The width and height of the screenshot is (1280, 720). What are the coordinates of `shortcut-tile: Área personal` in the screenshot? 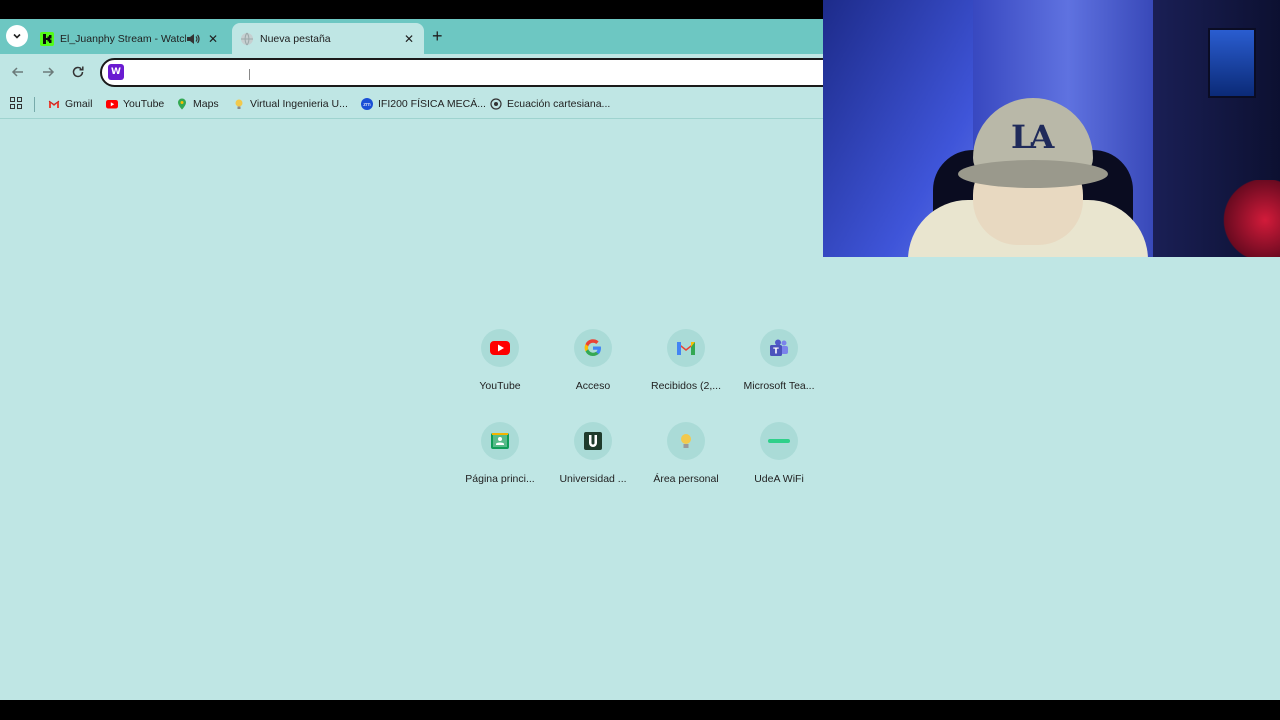 It's located at (686, 453).